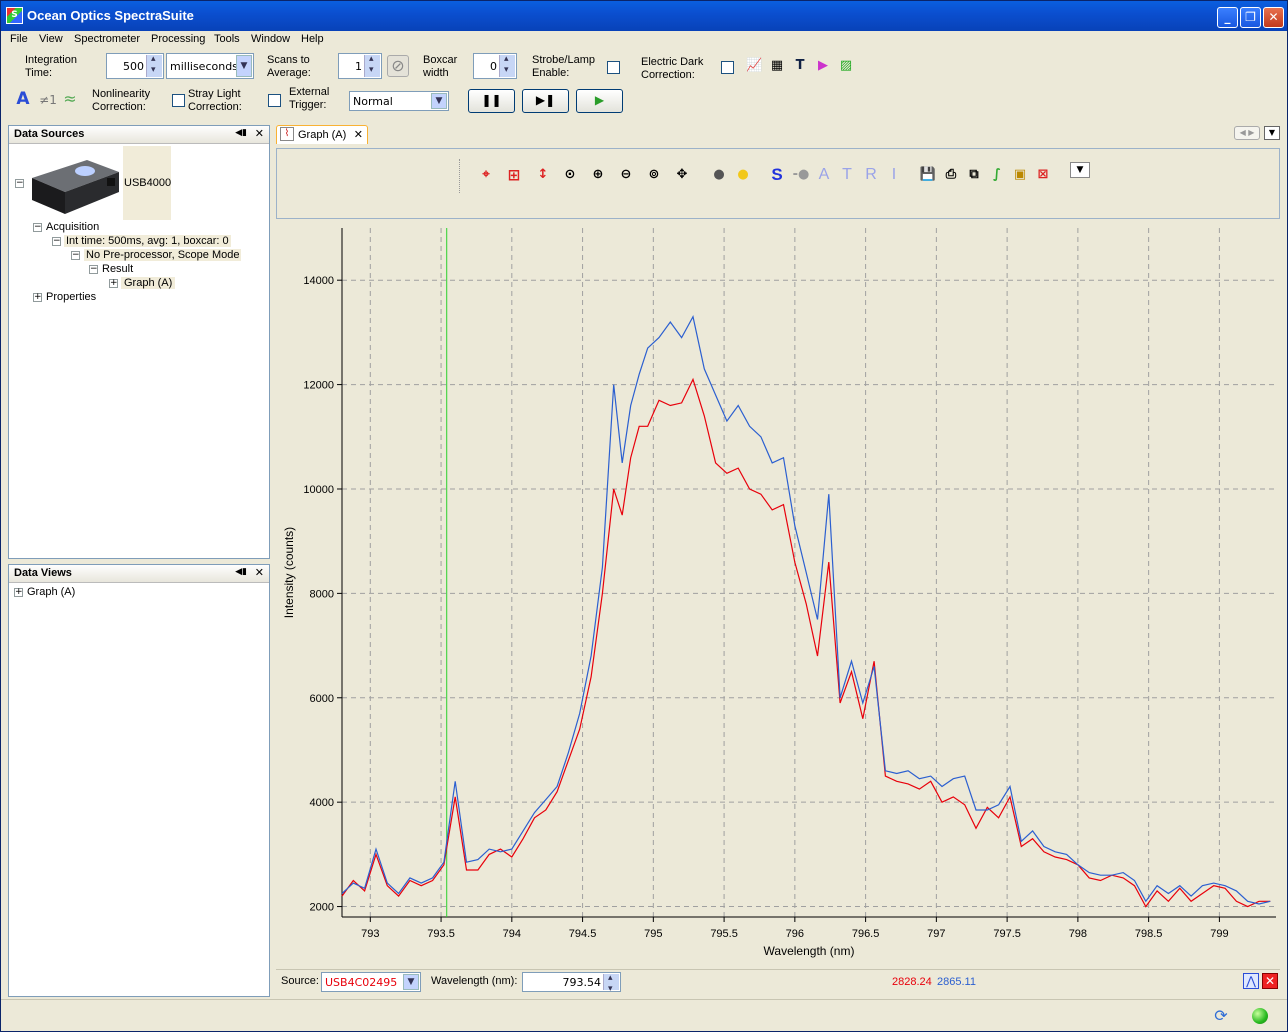 The height and width of the screenshot is (1032, 1288). Describe the element at coordinates (777, 66) in the screenshot. I see `table-view-icon: ▦` at that location.